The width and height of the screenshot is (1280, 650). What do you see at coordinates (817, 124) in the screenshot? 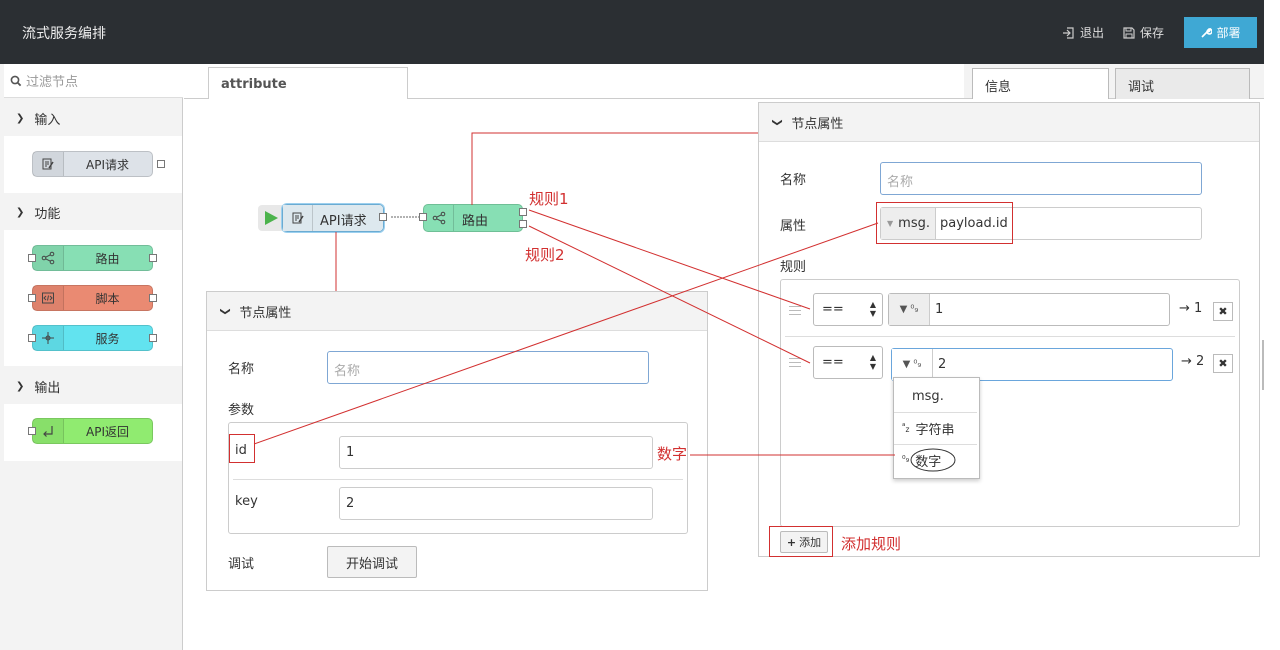
I see `panel-title: 节点属性` at bounding box center [817, 124].